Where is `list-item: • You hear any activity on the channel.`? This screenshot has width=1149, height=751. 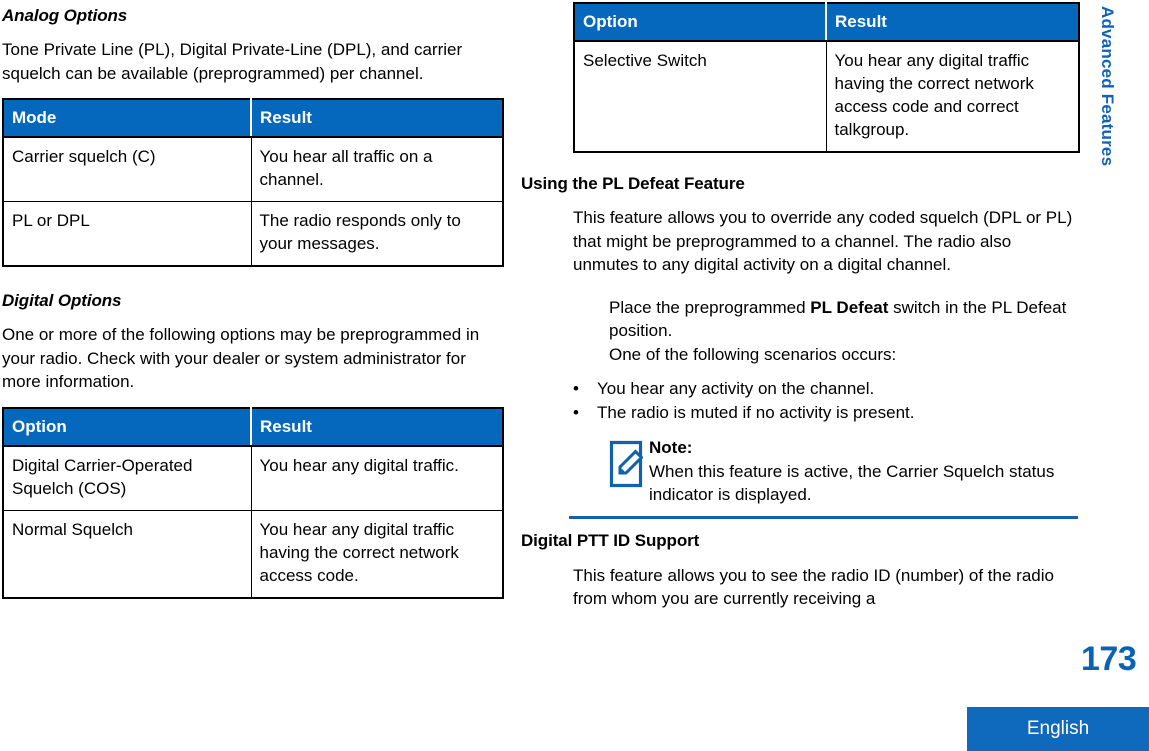
list-item: • You hear any activity on the channel. is located at coordinates (826, 389).